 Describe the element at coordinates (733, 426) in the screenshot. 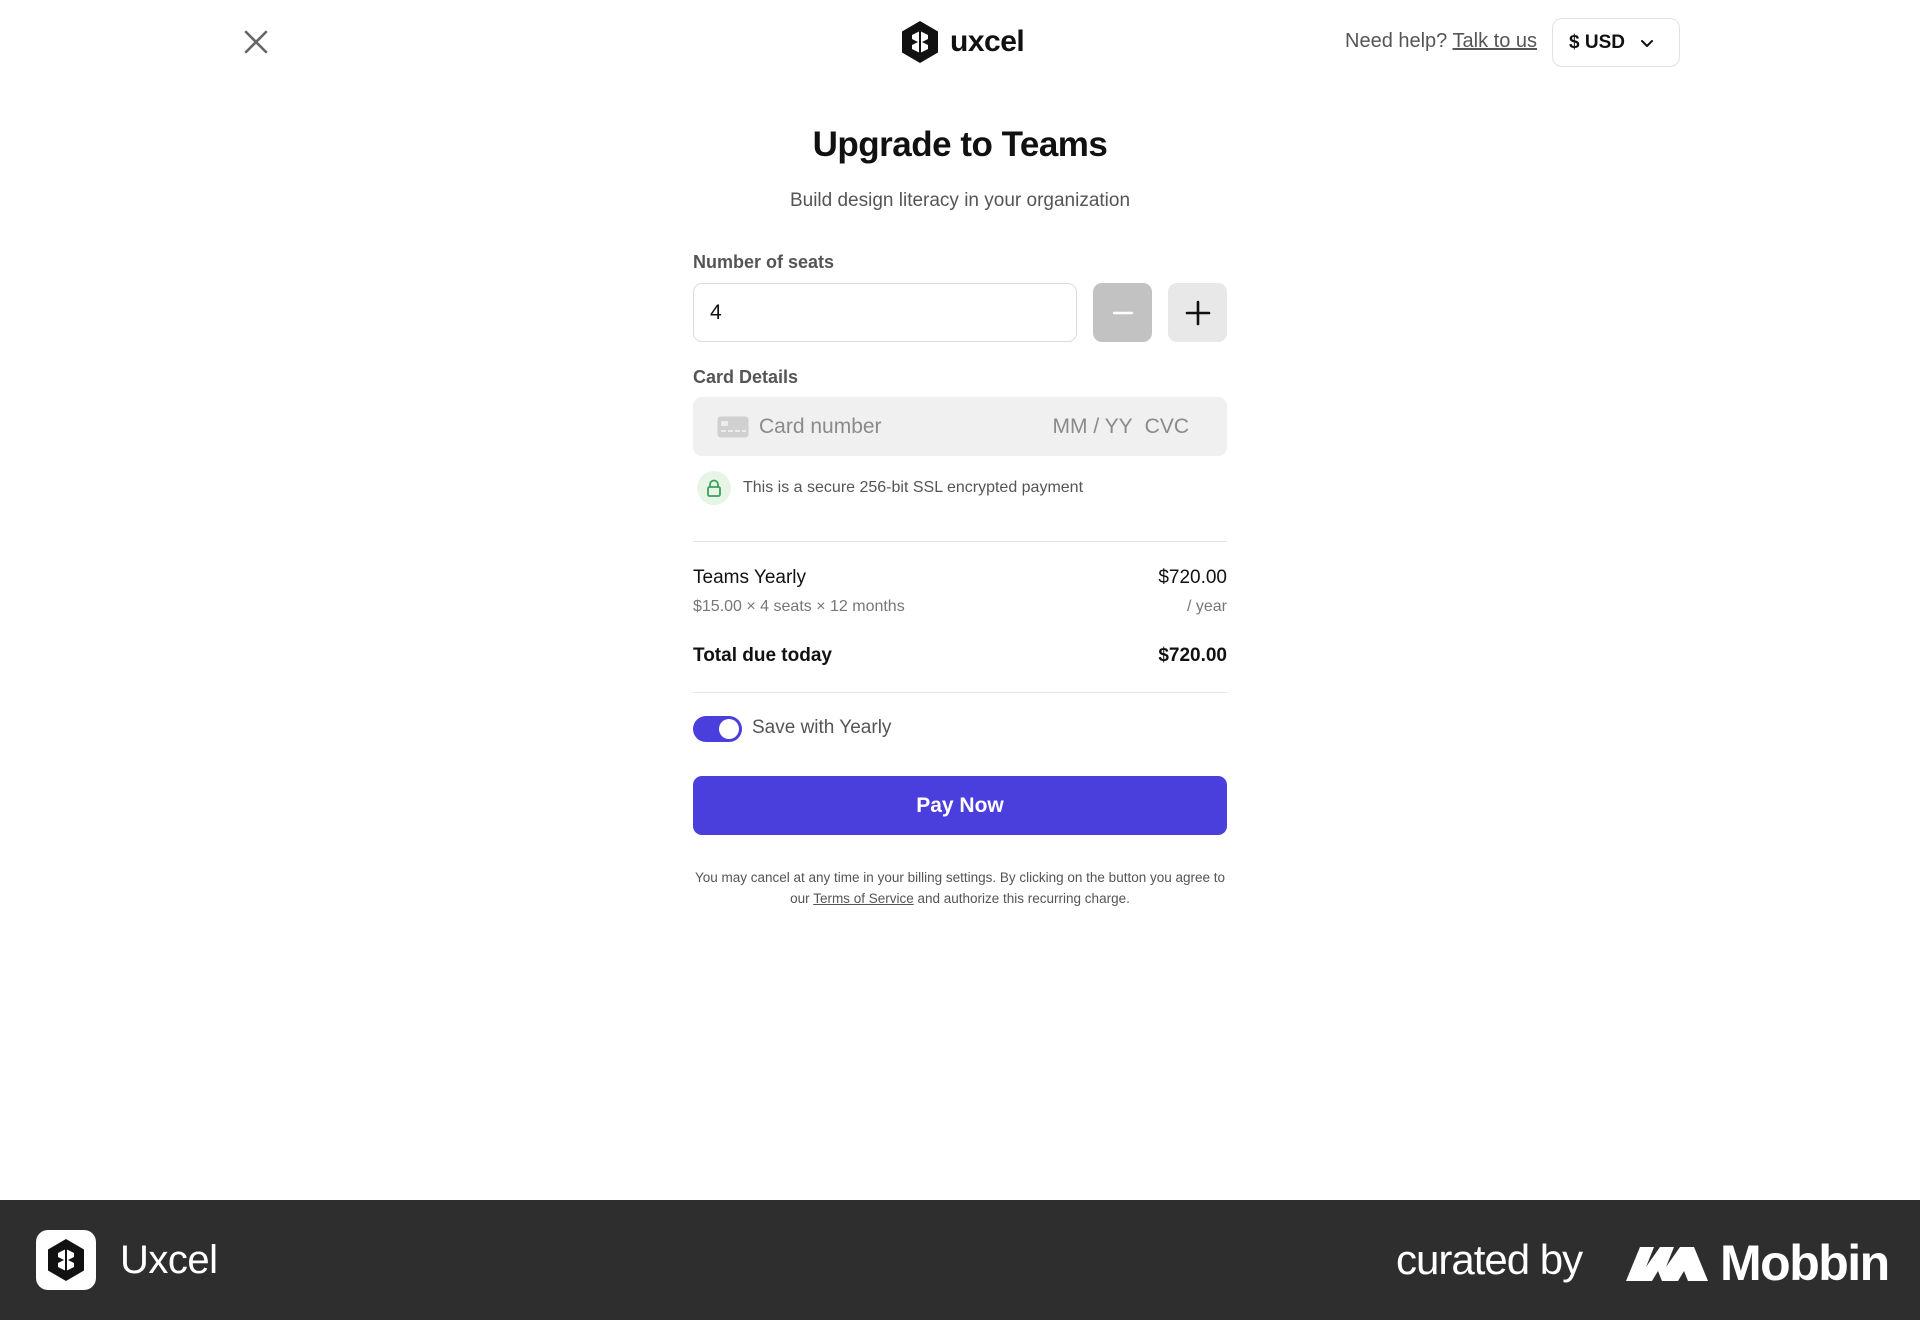

I see `credit-card-icon` at that location.